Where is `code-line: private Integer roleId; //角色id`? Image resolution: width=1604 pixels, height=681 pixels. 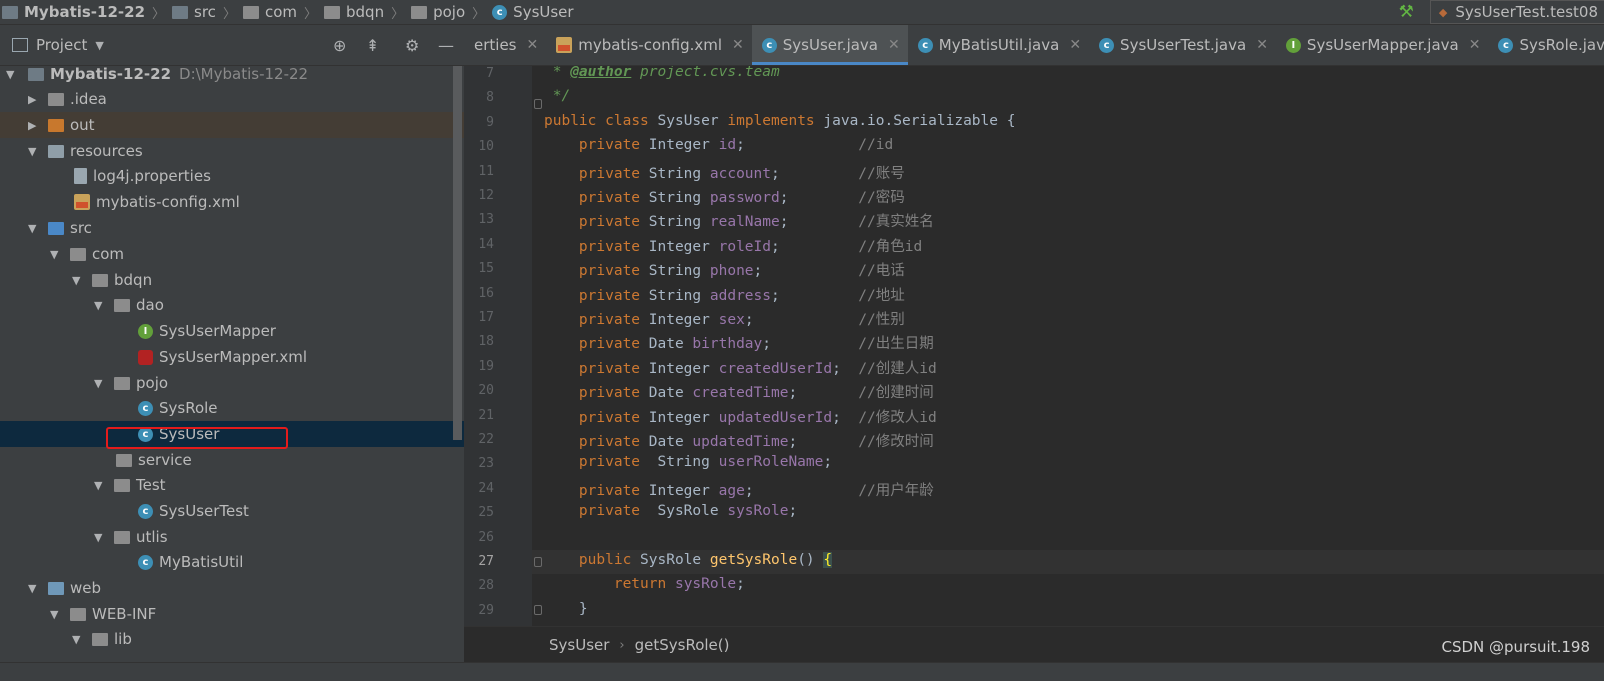
code-line: private Integer roleId; //角色id is located at coordinates (750, 246).